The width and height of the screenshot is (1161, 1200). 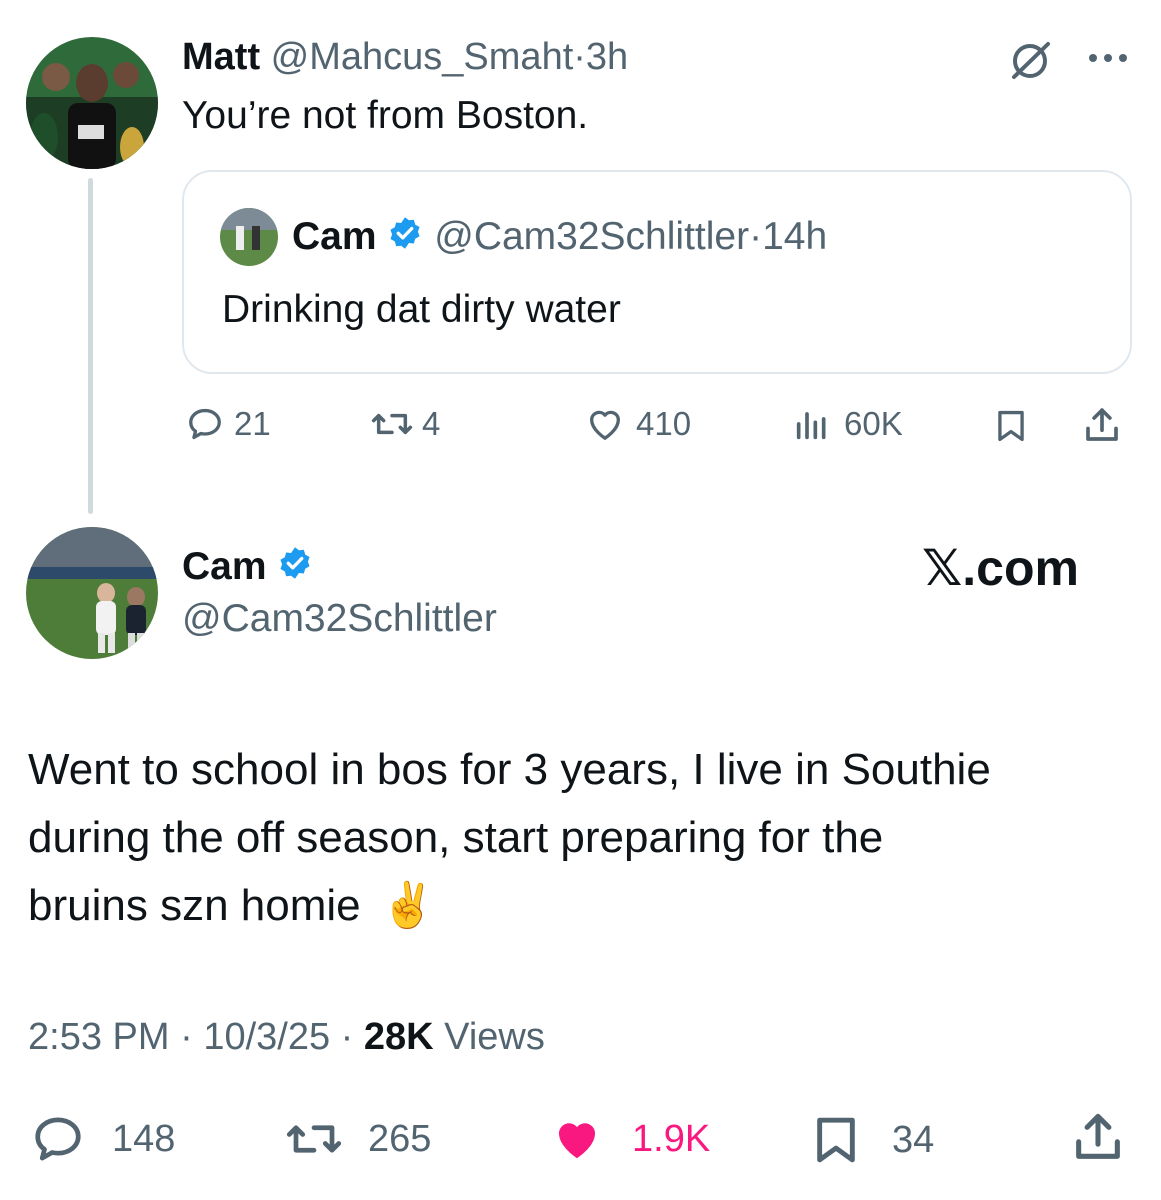 I want to click on like-action: 410, so click(x=637, y=424).